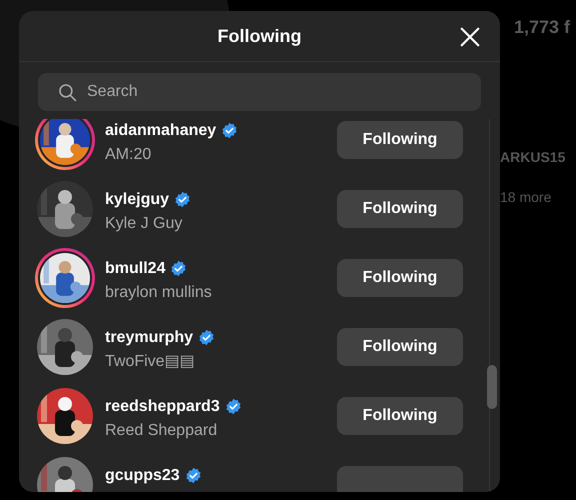  I want to click on close-icon, so click(470, 37).